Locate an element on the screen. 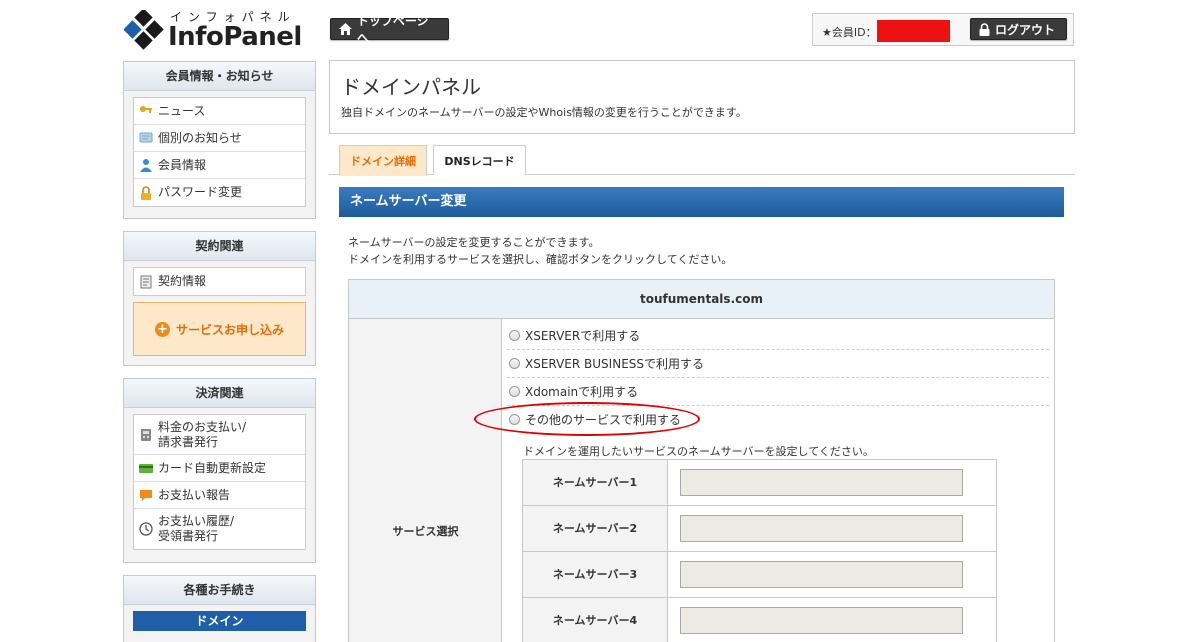 This screenshot has height=642, width=1200. radio-option-xserver-business: XSERVER BUSINESSで利用する is located at coordinates (778, 364).